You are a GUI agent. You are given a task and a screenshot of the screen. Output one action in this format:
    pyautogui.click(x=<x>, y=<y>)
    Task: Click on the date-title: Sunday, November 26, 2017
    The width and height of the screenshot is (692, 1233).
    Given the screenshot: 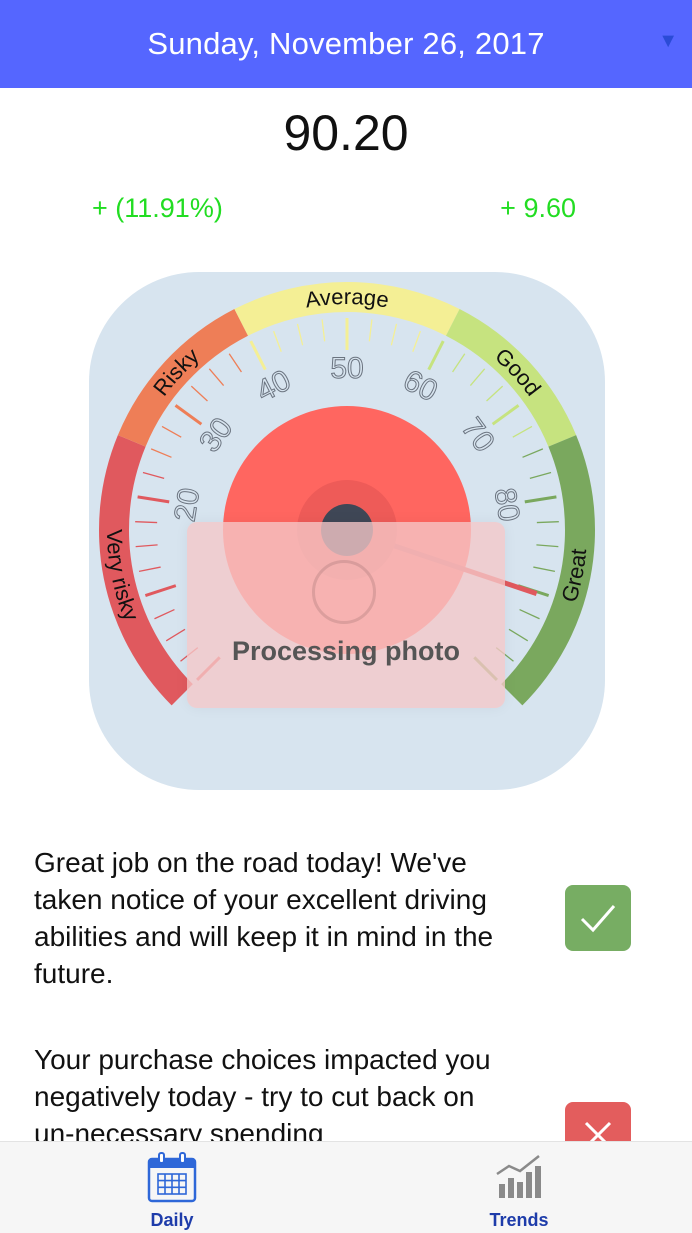 What is the action you would take?
    pyautogui.click(x=345, y=44)
    